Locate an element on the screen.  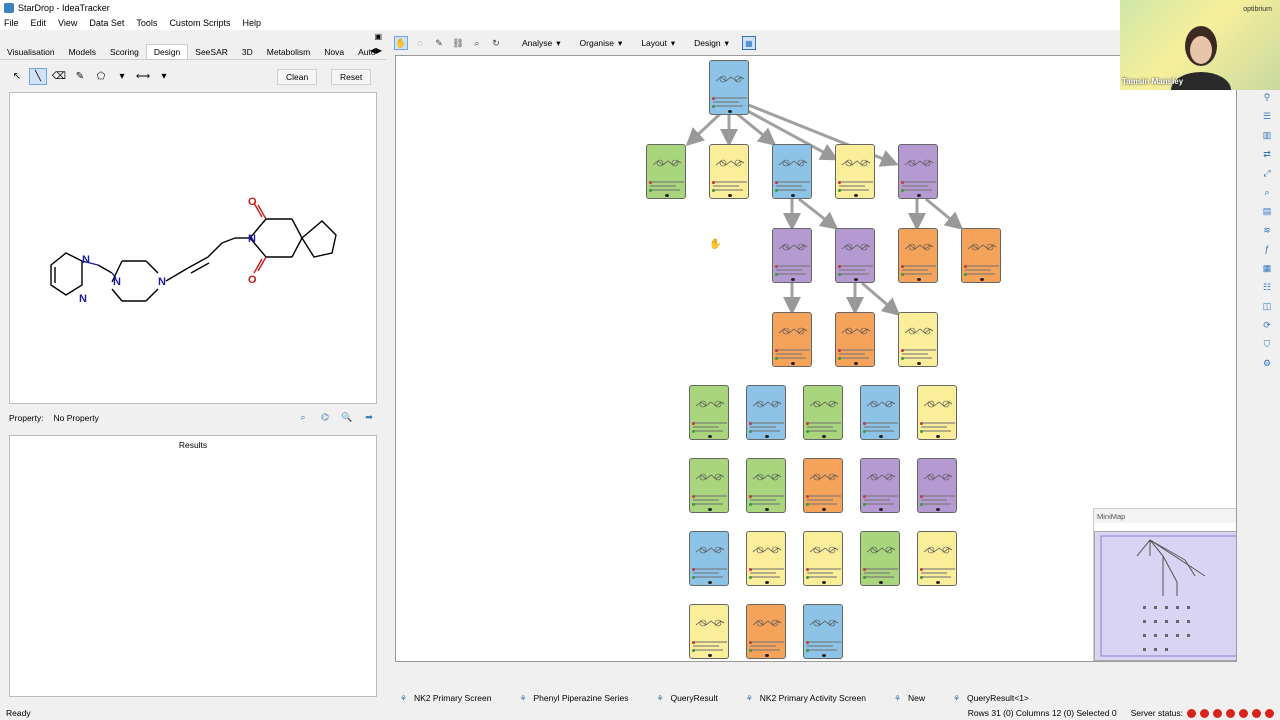
filter-icon: ▤ is located at coordinates (1267, 211).